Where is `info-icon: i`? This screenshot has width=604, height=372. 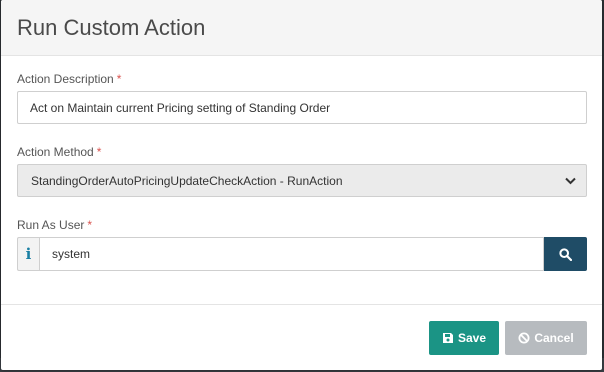
info-icon: i is located at coordinates (28, 254).